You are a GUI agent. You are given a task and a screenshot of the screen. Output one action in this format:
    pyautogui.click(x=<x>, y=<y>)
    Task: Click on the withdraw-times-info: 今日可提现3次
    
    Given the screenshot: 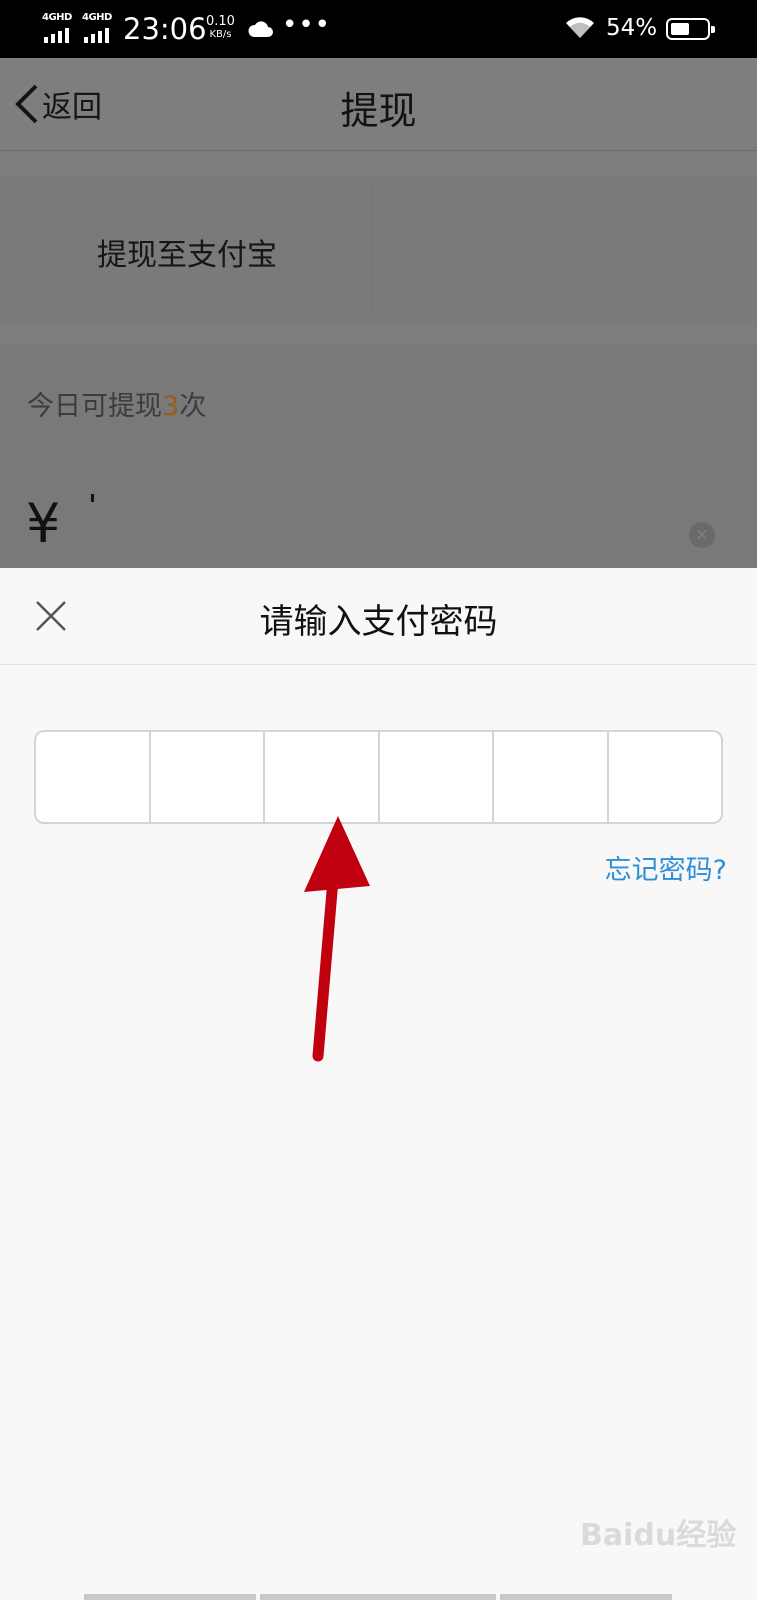 What is the action you would take?
    pyautogui.click(x=116, y=403)
    